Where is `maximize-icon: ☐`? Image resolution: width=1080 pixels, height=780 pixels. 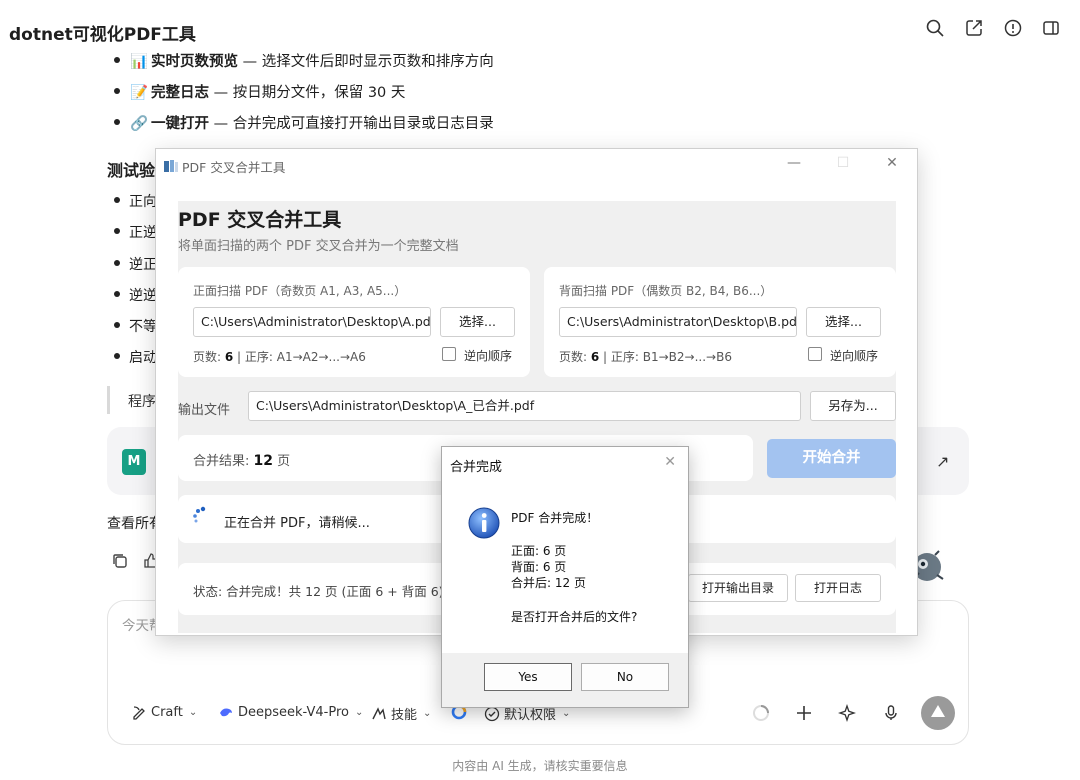 maximize-icon: ☐ is located at coordinates (843, 163).